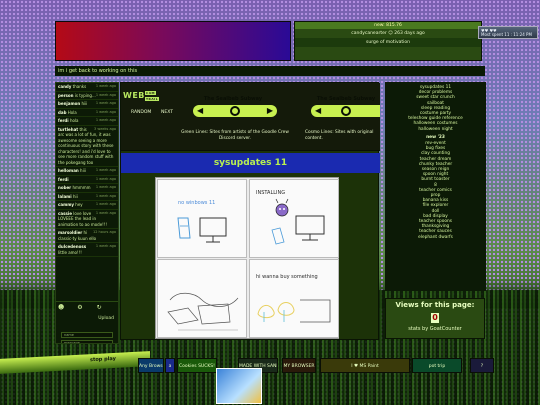 The image size is (540, 405). What do you see at coordinates (270, 111) in the screenshot?
I see `next-arrow-icon: ▶` at bounding box center [270, 111].